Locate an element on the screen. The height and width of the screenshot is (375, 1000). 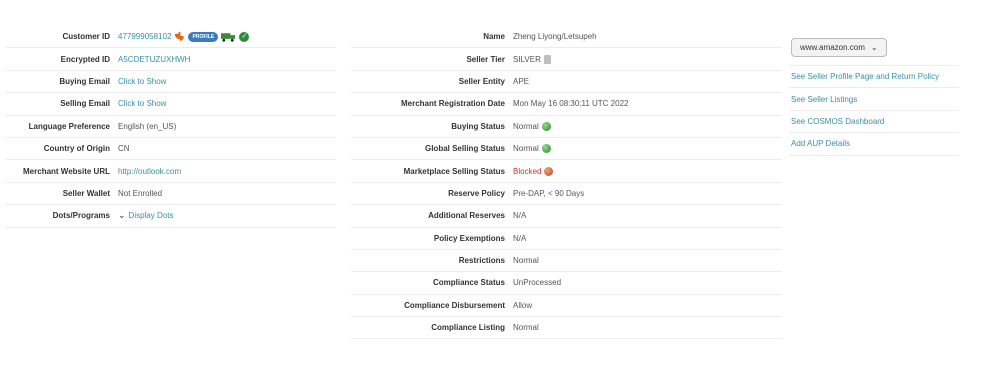
name-value: Zheng Liyong/Letsupeh is located at coordinates (555, 37).